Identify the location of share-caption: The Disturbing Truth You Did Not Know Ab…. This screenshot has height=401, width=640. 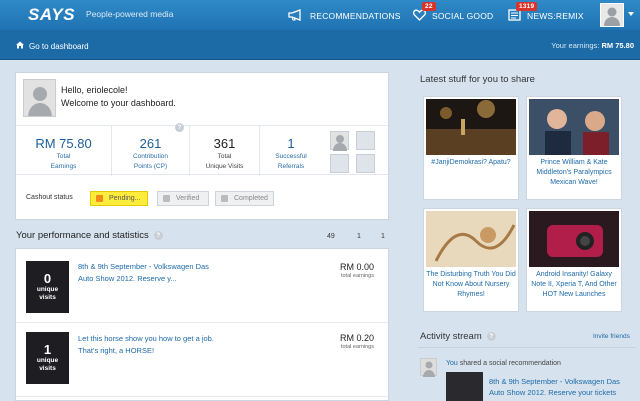
(471, 284).